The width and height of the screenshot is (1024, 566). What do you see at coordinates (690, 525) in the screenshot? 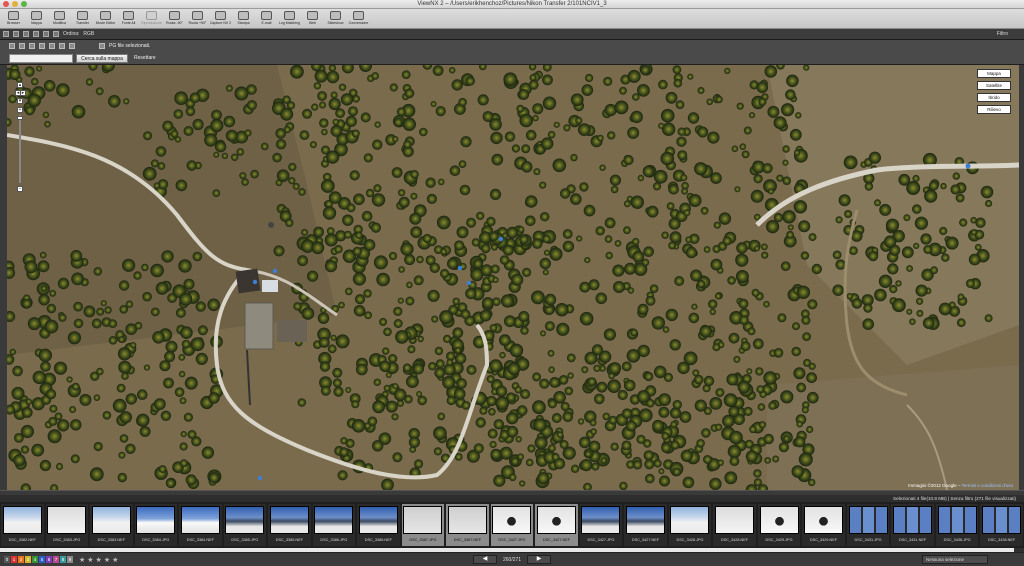
I see `thumbnail-item: DSC_3428.JPG` at bounding box center [690, 525].